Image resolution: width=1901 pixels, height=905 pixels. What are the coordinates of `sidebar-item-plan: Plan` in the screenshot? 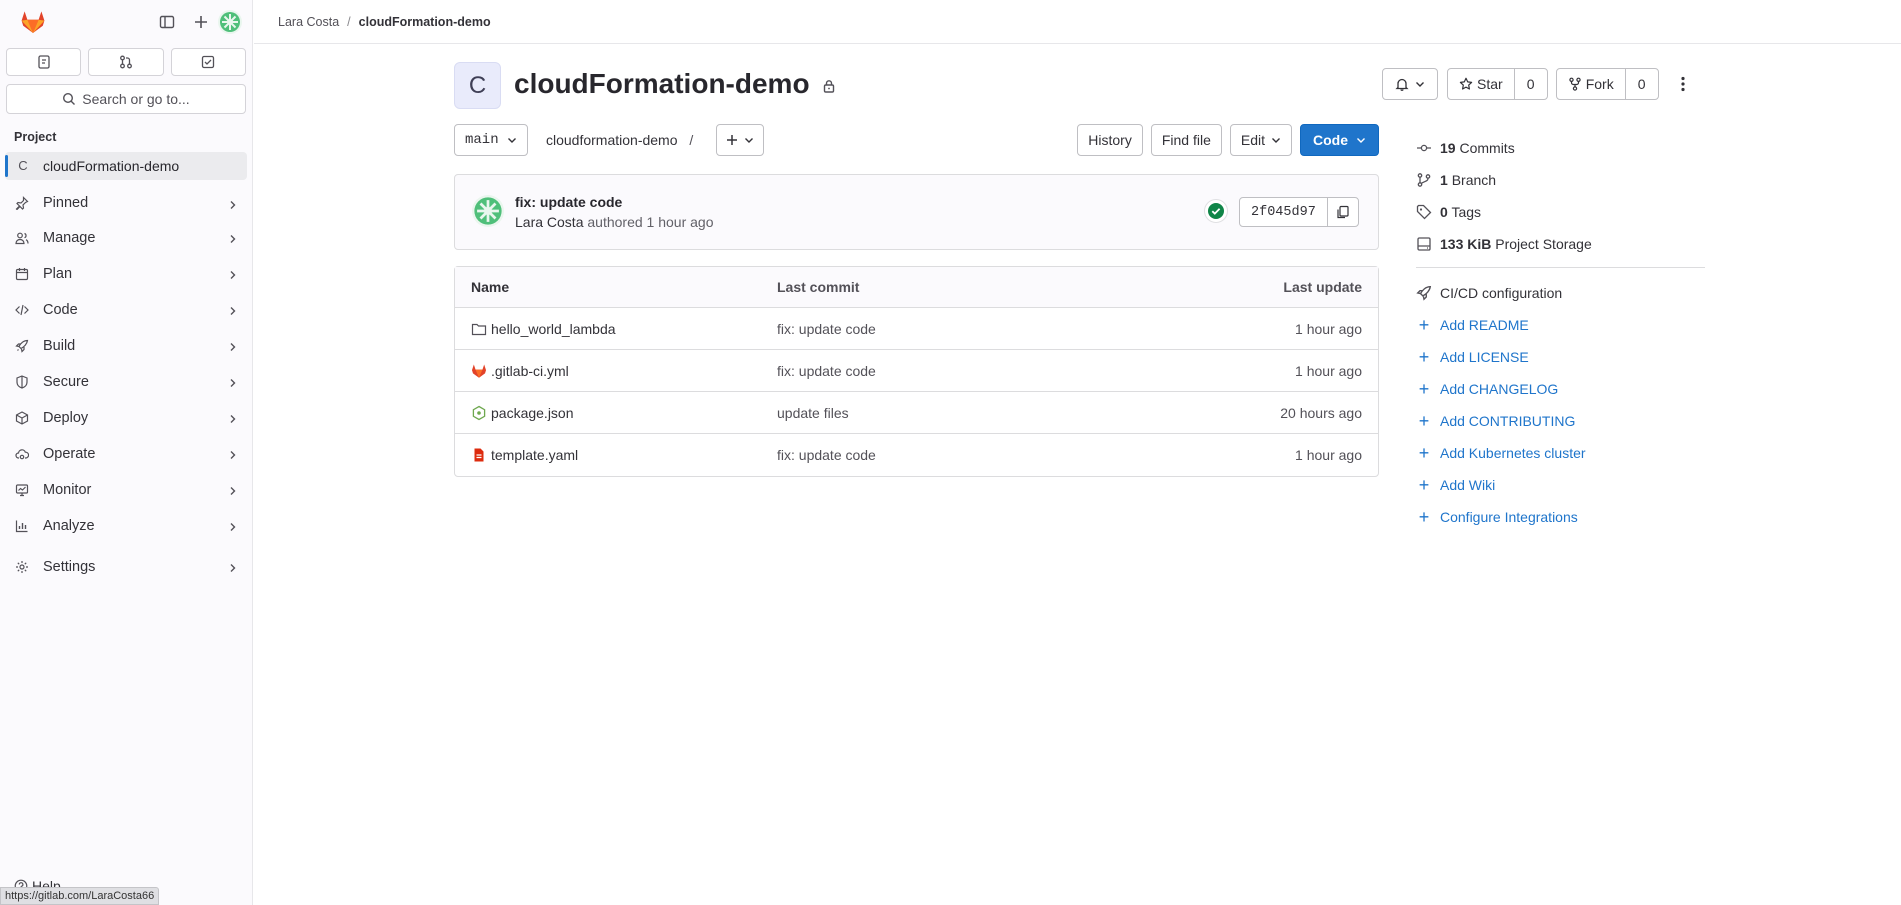 It's located at (126, 274).